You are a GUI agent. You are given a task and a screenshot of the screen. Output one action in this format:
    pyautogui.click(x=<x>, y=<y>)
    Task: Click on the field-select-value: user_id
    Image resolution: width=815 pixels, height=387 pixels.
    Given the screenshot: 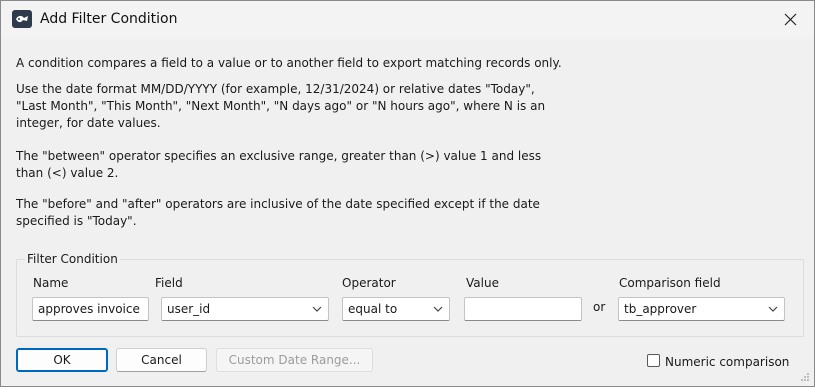 What is the action you would take?
    pyautogui.click(x=189, y=309)
    